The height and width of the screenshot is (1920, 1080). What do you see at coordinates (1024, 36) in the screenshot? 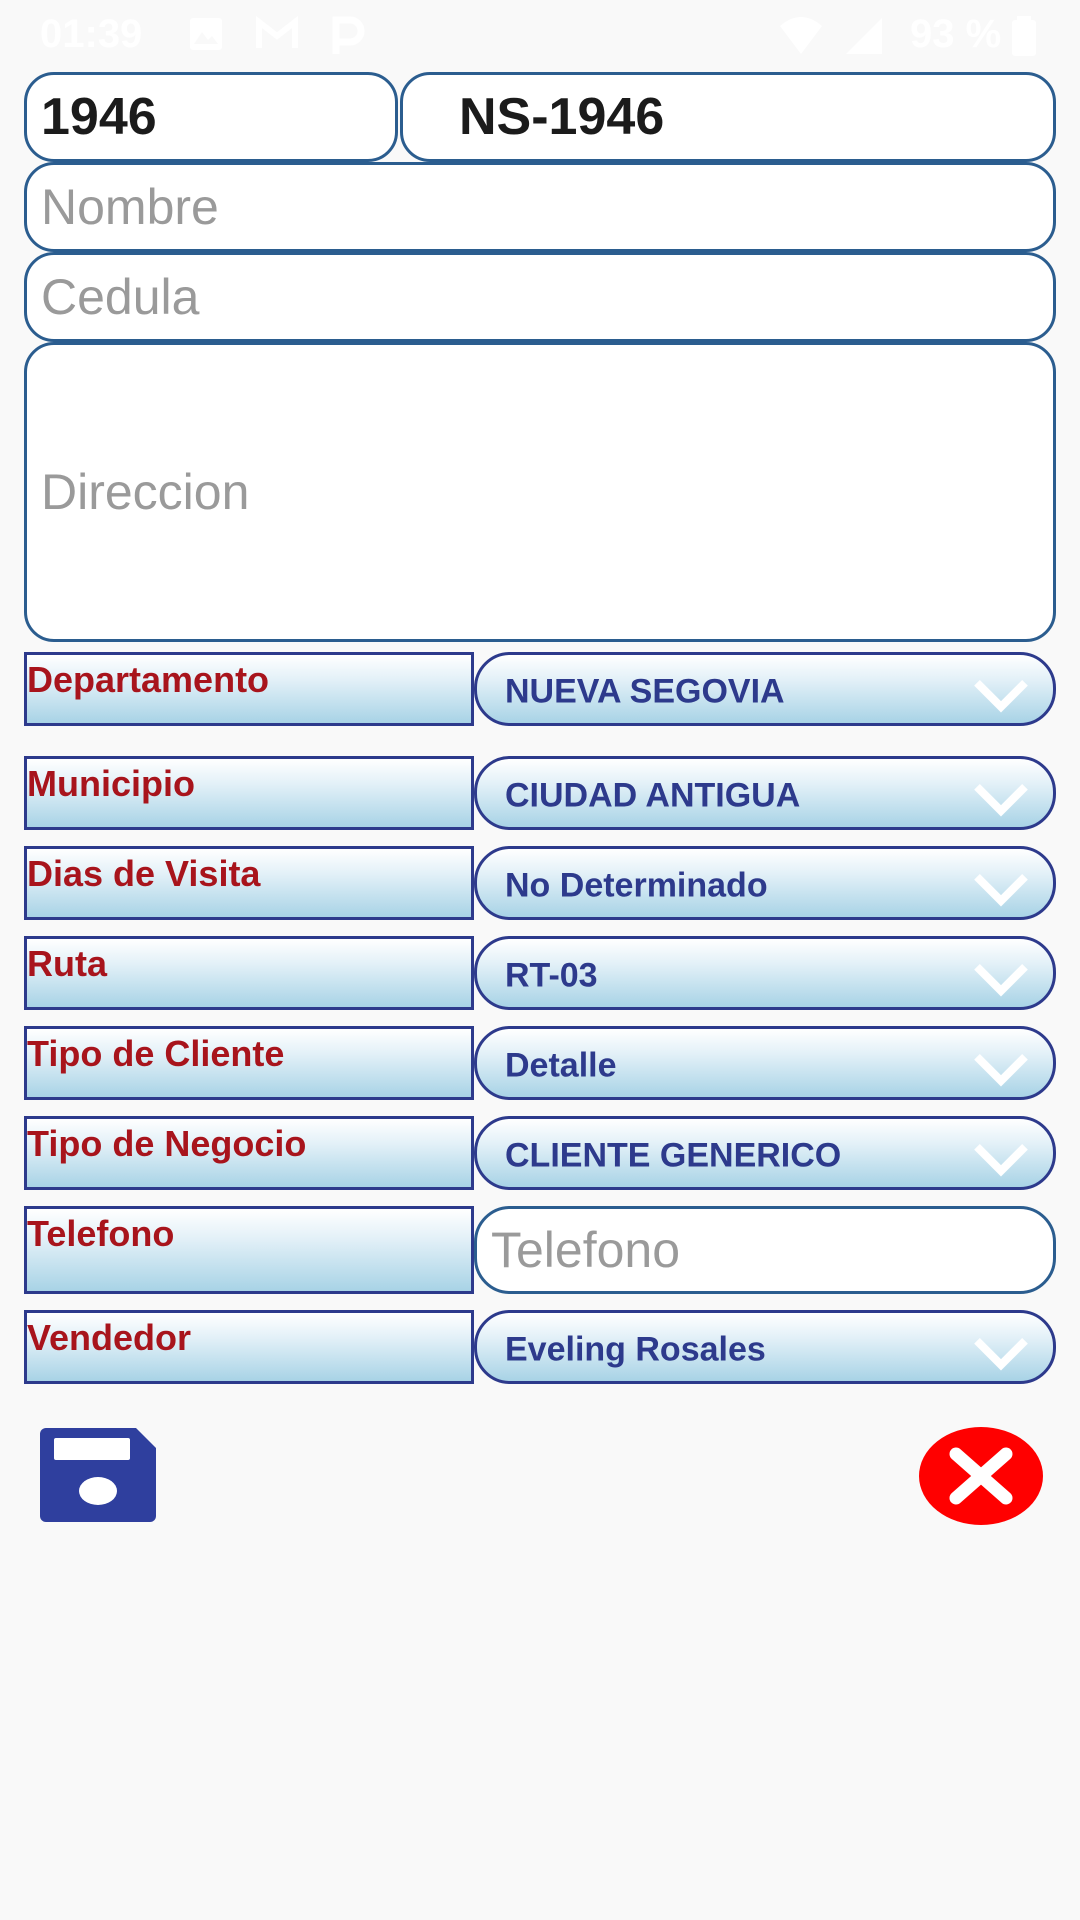
I see `battery-icon` at bounding box center [1024, 36].